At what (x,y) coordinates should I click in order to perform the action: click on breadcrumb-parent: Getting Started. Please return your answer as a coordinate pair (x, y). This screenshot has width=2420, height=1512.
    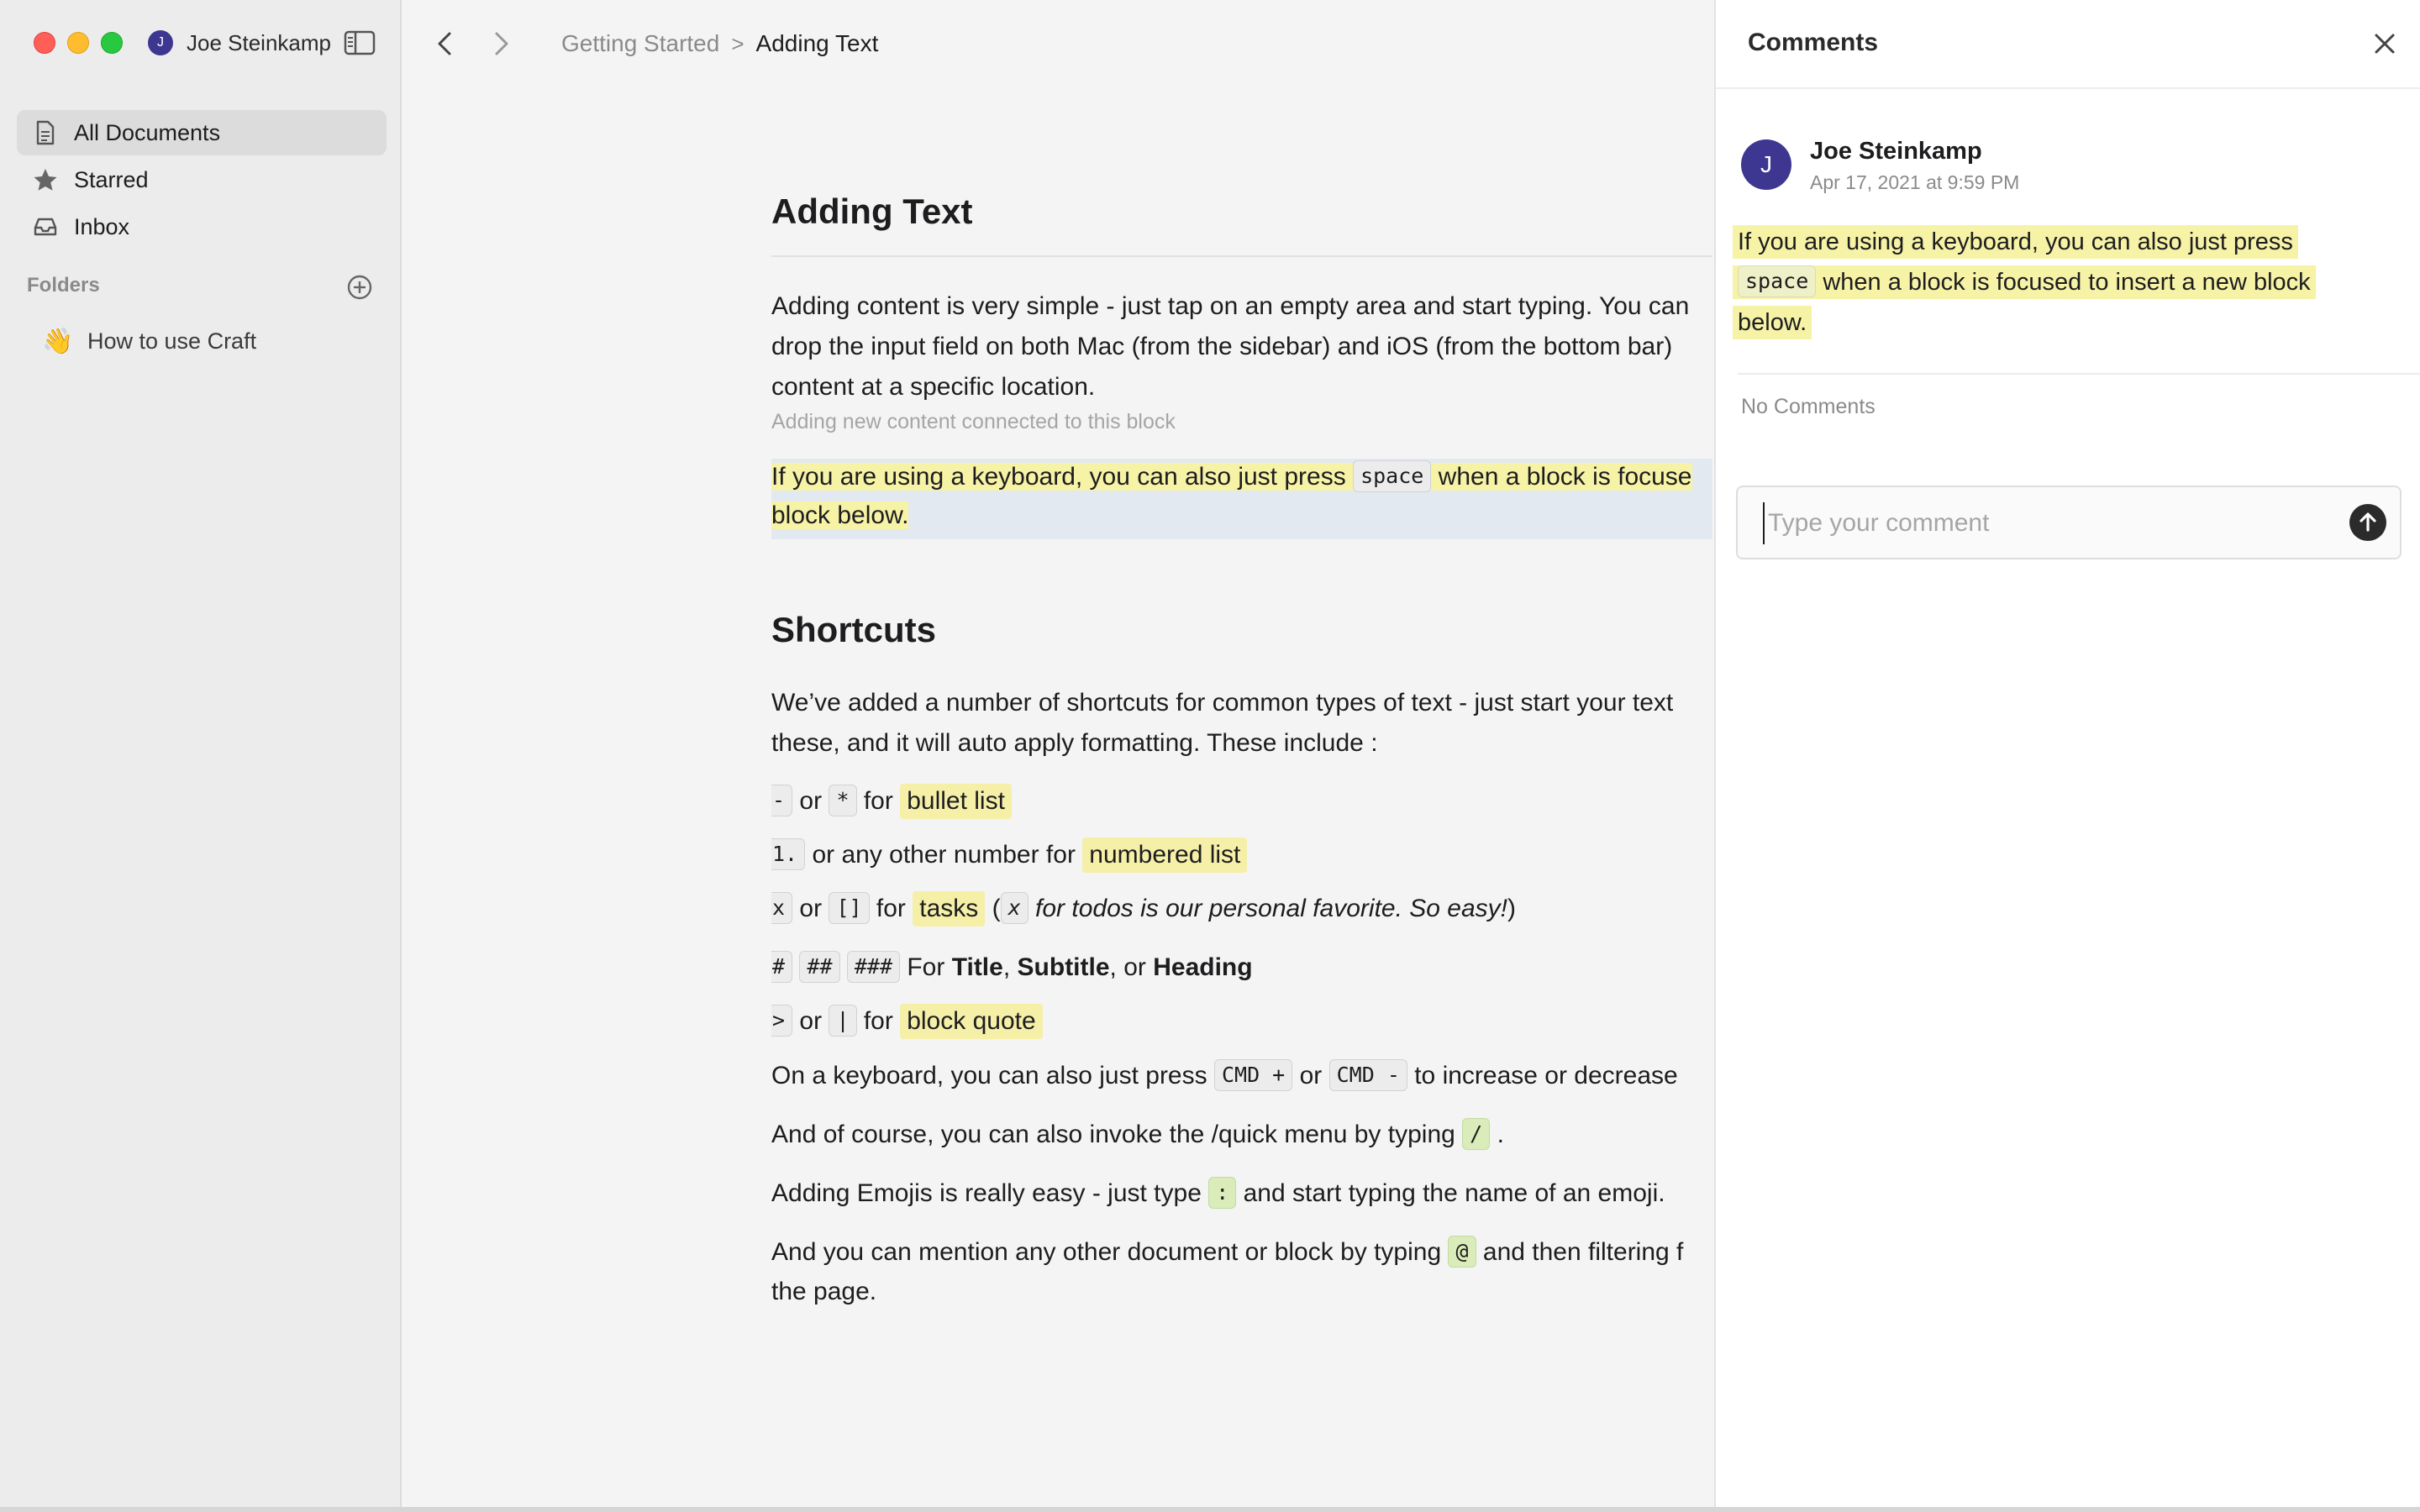
    Looking at the image, I should click on (640, 44).